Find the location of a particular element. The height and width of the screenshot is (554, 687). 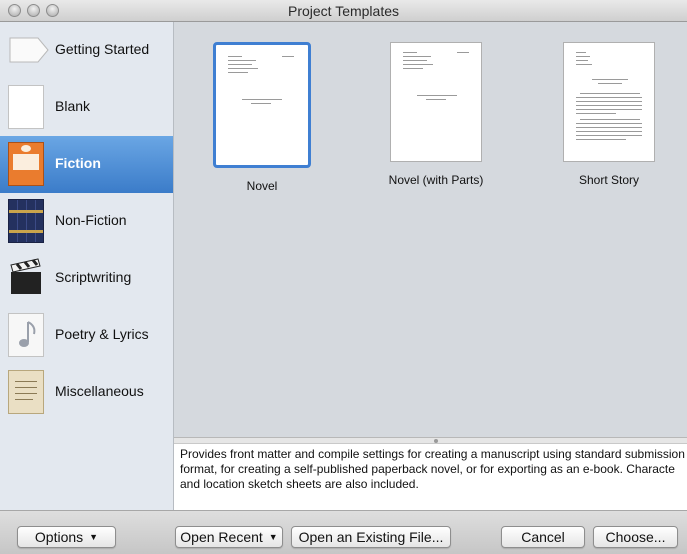

template-label: Novel (with Parts) is located at coordinates (436, 180).